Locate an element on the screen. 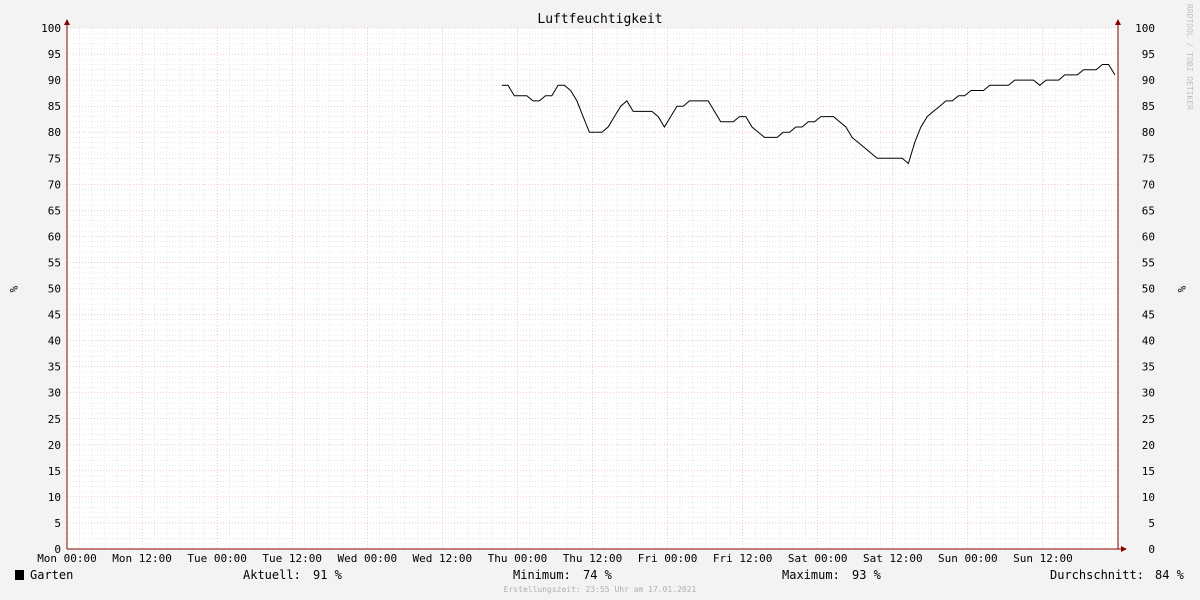 Image resolution: width=1200 pixels, height=600 pixels. y-tick-label-left: 65 is located at coordinates (54, 210).